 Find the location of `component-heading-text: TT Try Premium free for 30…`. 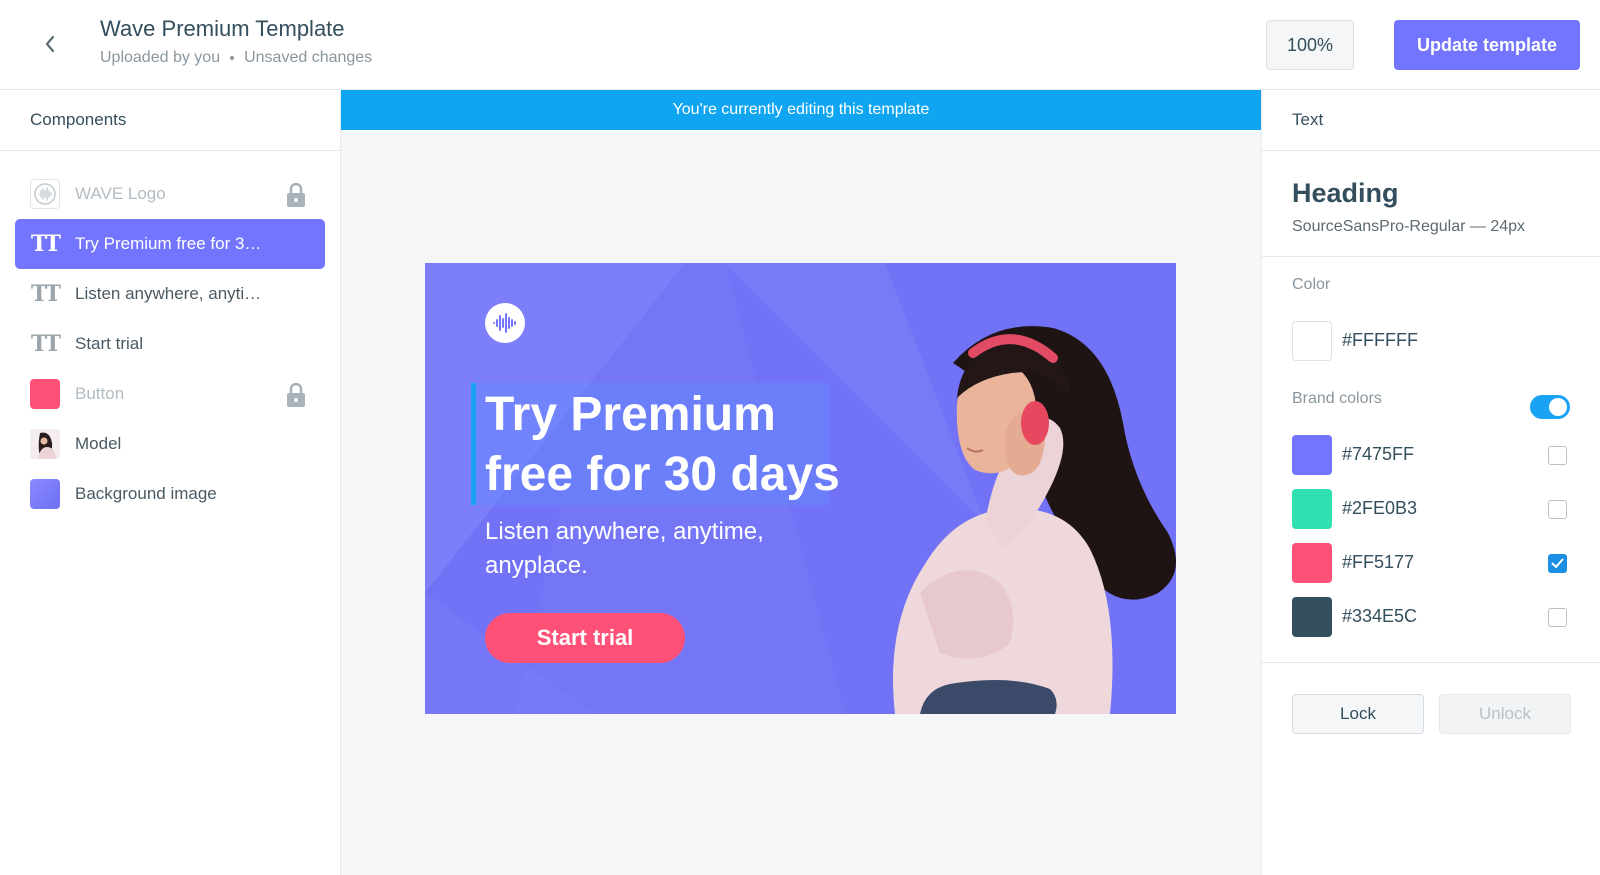

component-heading-text: TT Try Premium free for 30… is located at coordinates (170, 244).